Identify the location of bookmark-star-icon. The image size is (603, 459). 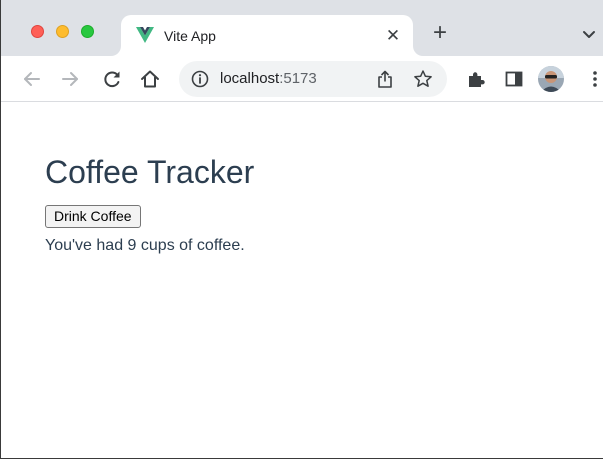
(423, 79).